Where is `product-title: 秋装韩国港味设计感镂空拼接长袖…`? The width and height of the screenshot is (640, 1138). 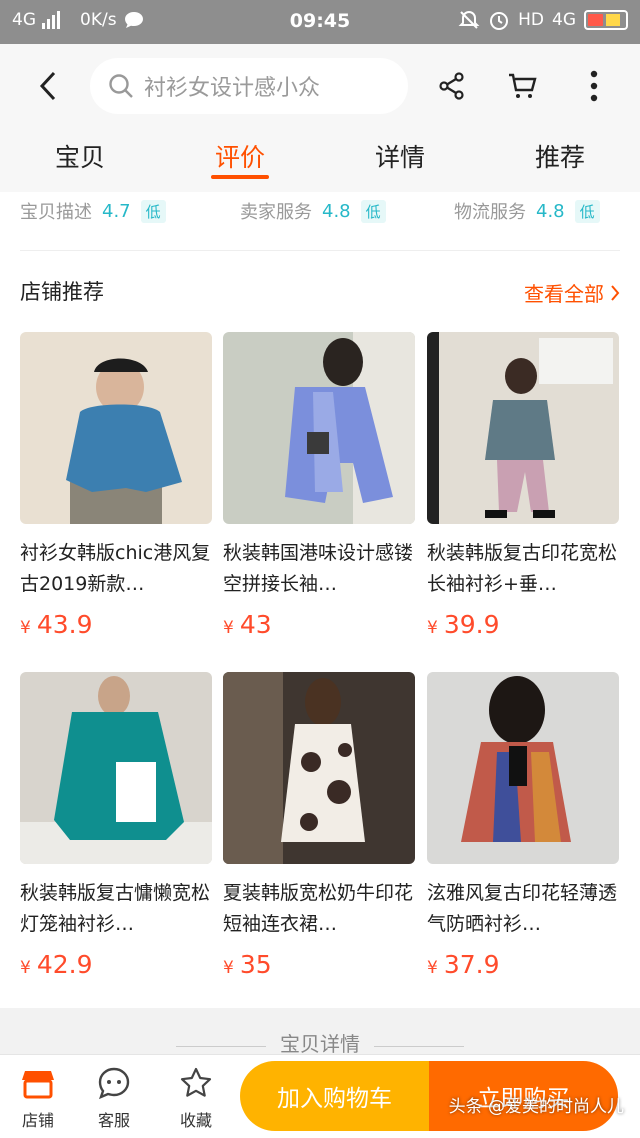 product-title: 秋装韩国港味设计感镂空拼接长袖… is located at coordinates (318, 568).